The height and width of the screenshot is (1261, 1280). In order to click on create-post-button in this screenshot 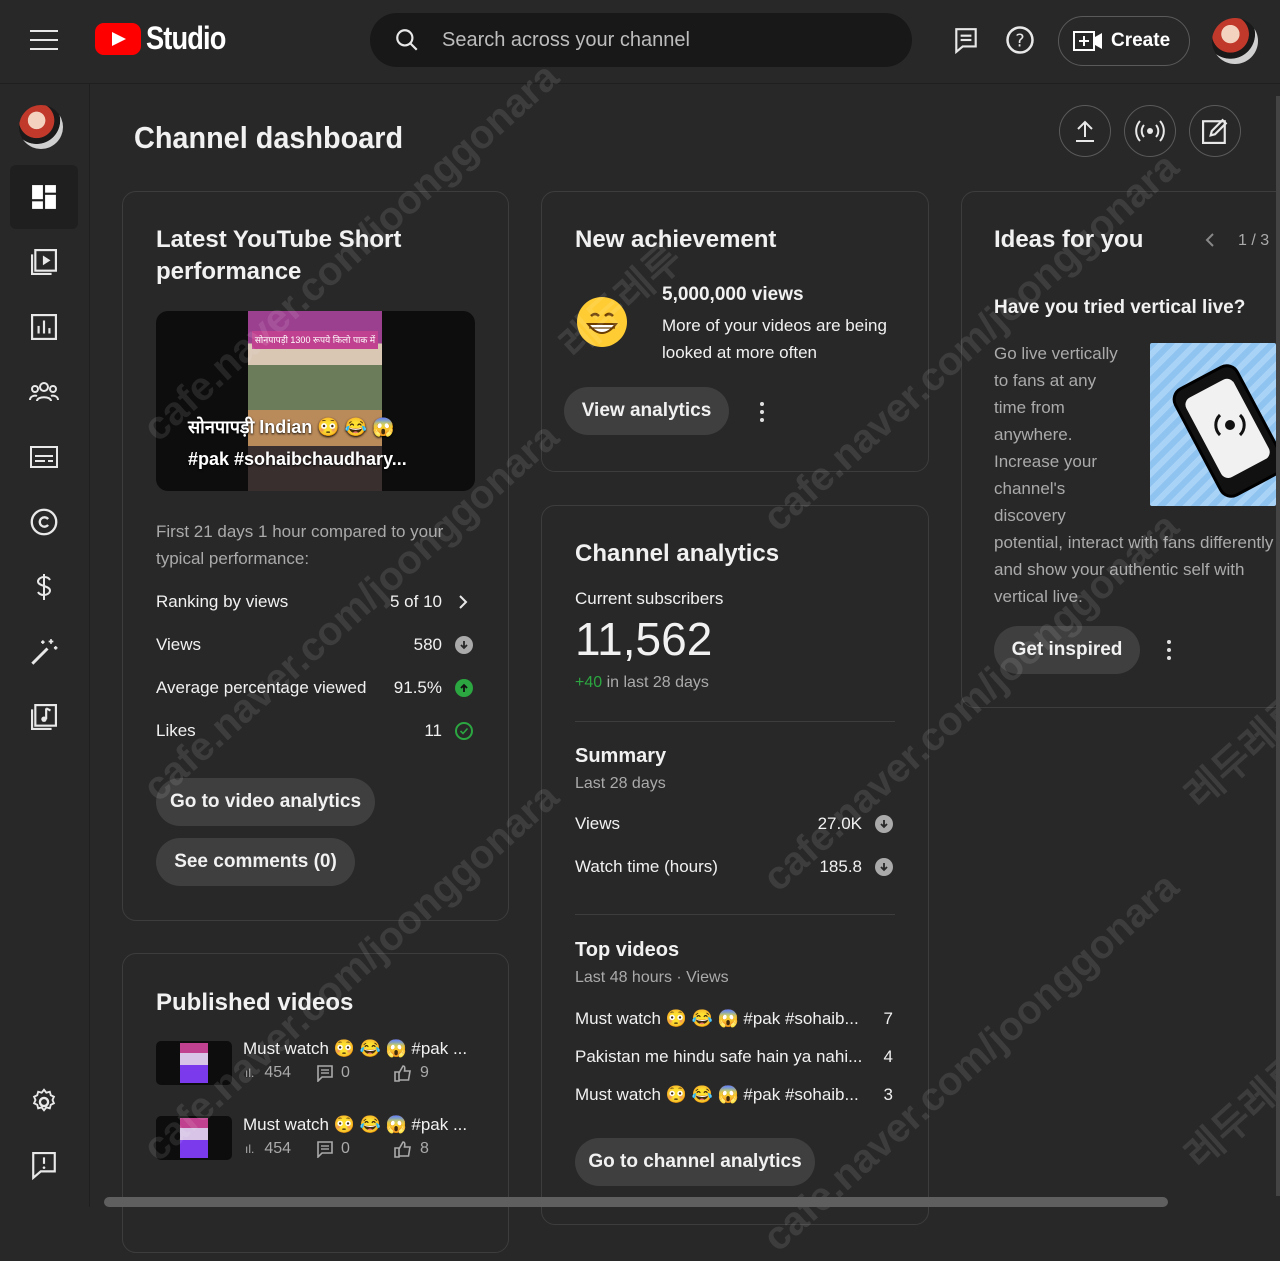, I will do `click(1215, 131)`.